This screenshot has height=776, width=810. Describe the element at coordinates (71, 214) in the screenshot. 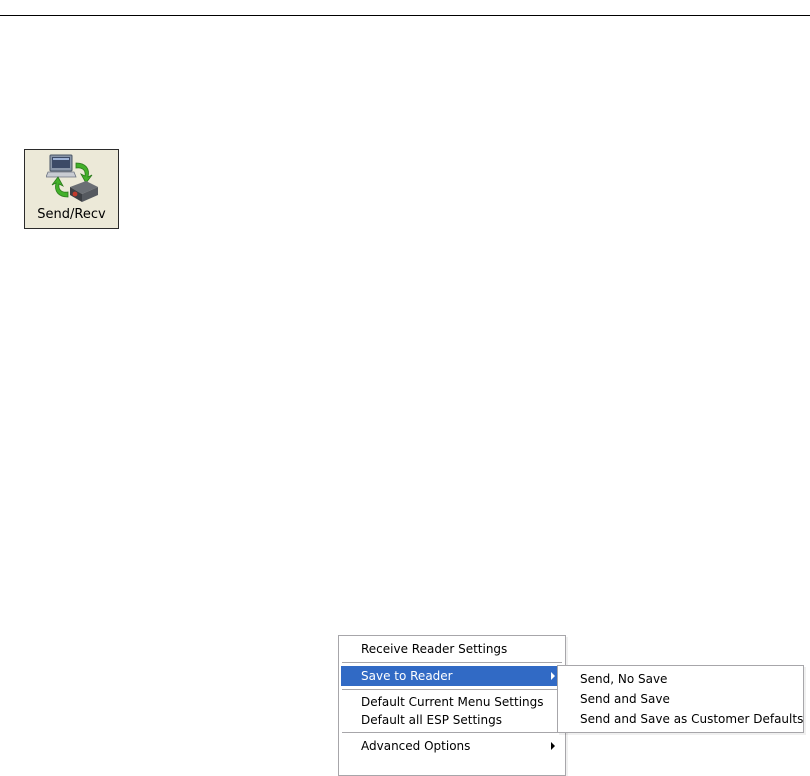

I see `send-recv-label: Send/Recv` at that location.